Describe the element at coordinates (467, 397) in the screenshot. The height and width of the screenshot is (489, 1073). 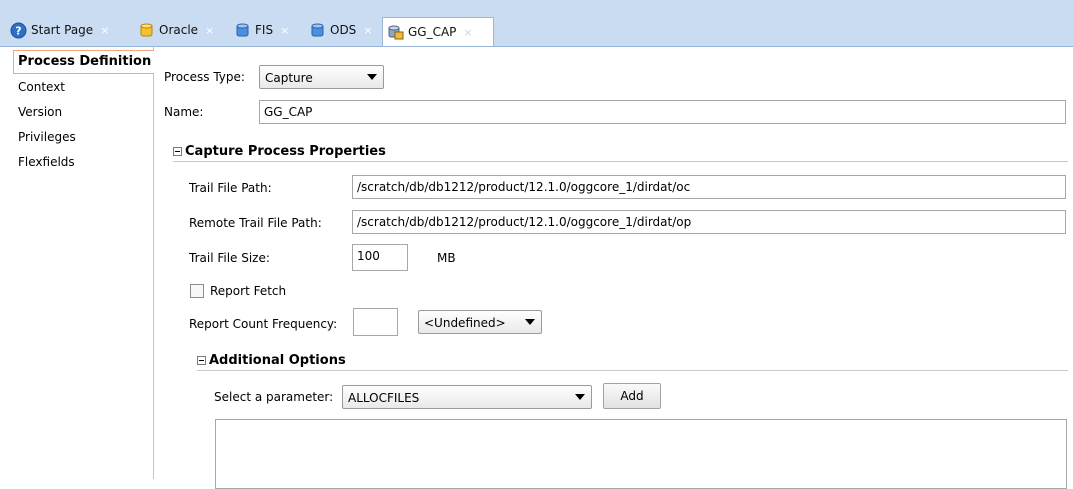
I see `select-parameter-dropdown: ALLOCFILES` at that location.